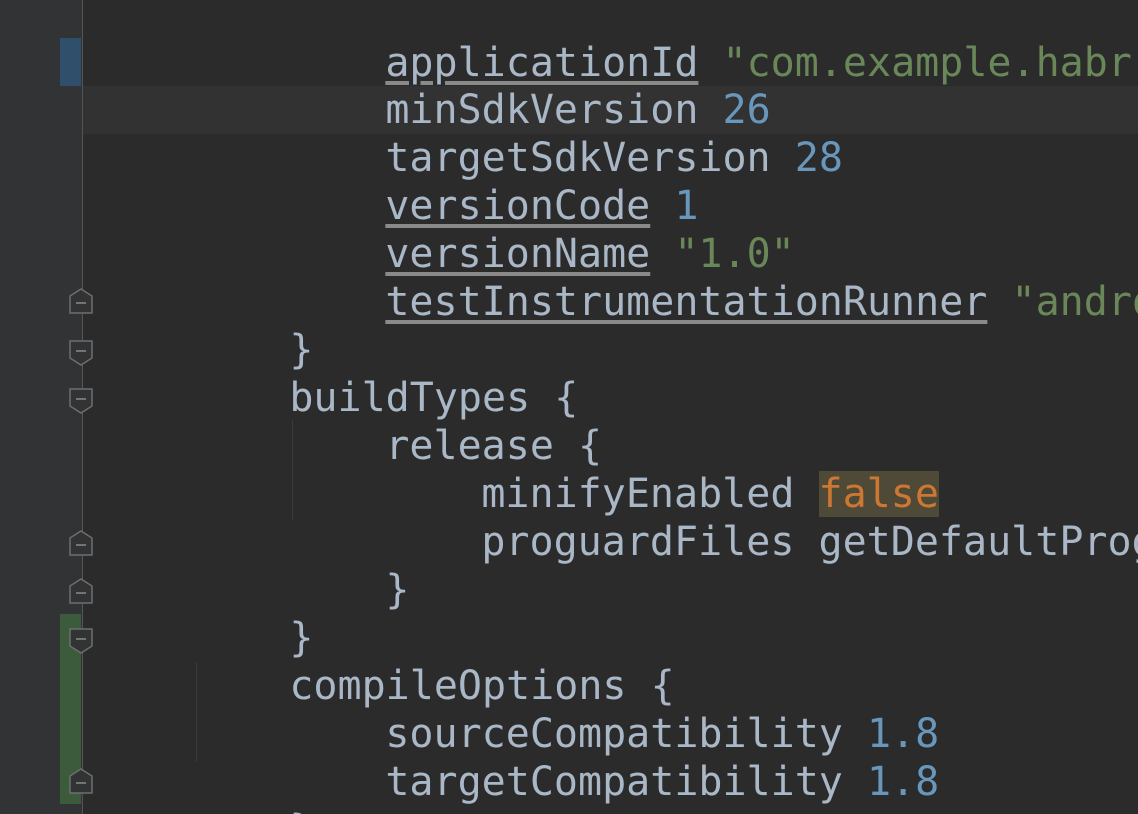  I want to click on code-line: targetSdkVersion 28, so click(566, 133).